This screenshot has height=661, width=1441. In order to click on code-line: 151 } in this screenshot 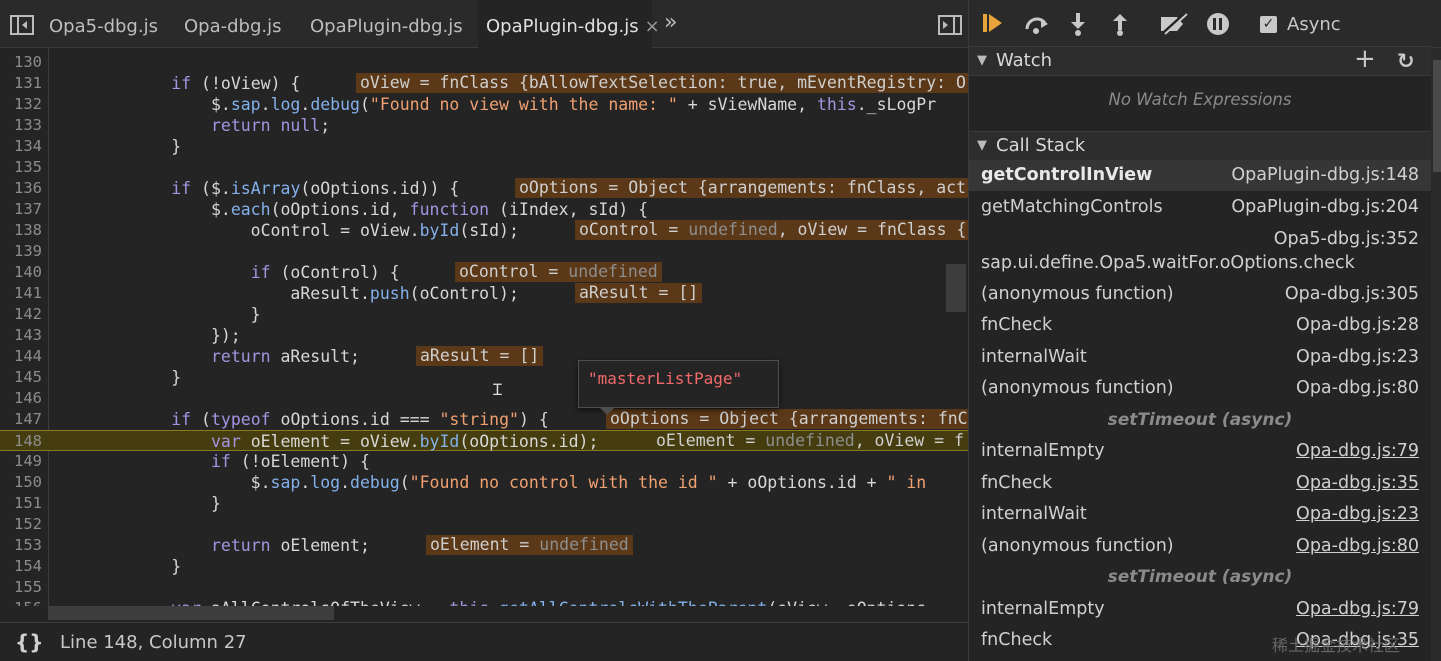, I will do `click(484, 503)`.